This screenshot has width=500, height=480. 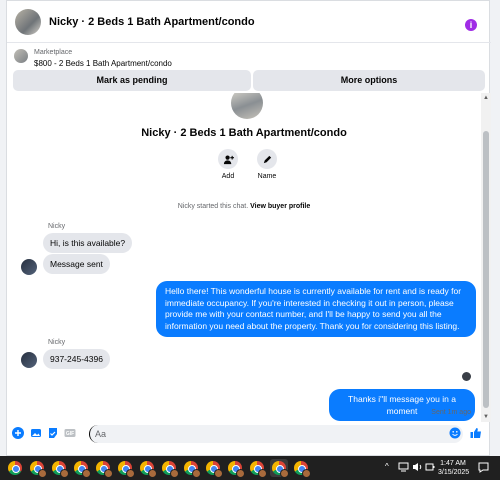 I want to click on more-options-button: More options, so click(x=369, y=80).